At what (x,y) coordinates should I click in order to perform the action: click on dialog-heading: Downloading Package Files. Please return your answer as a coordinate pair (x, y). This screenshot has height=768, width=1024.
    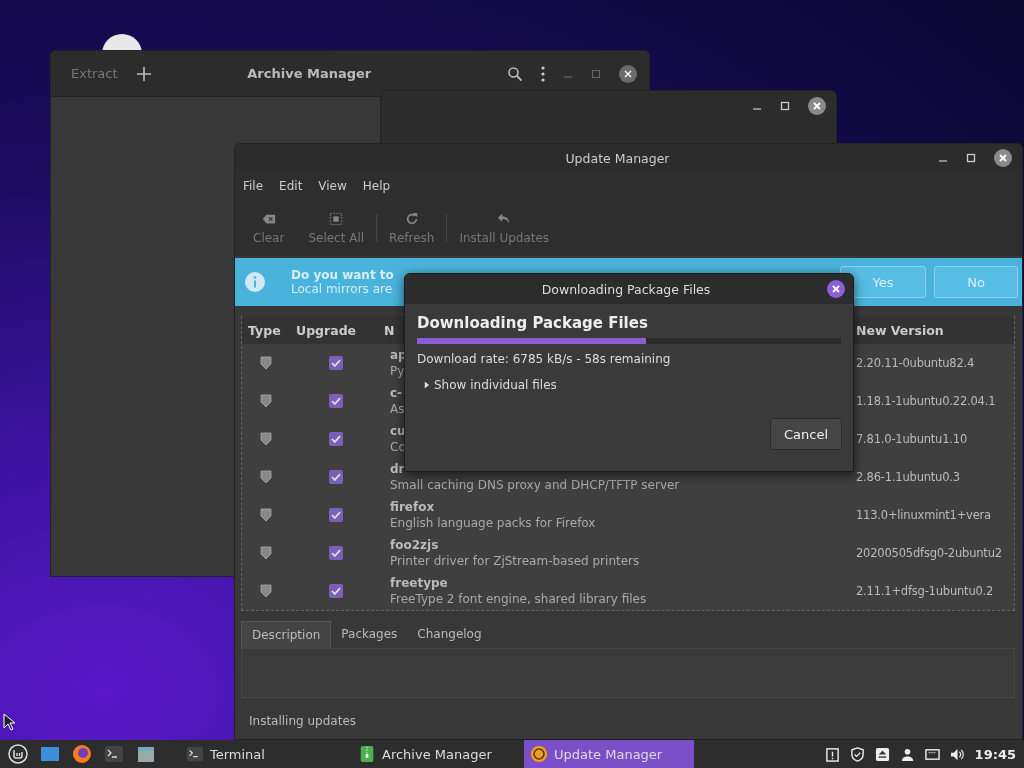
    Looking at the image, I should click on (532, 323).